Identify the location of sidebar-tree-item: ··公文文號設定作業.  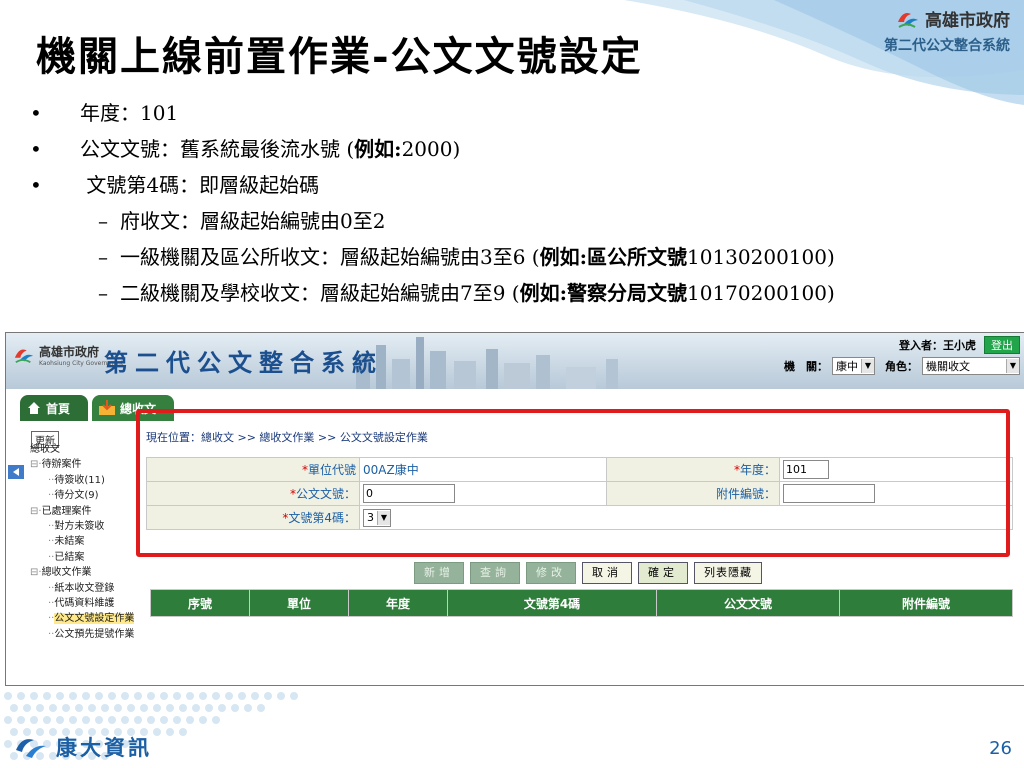
(82, 618).